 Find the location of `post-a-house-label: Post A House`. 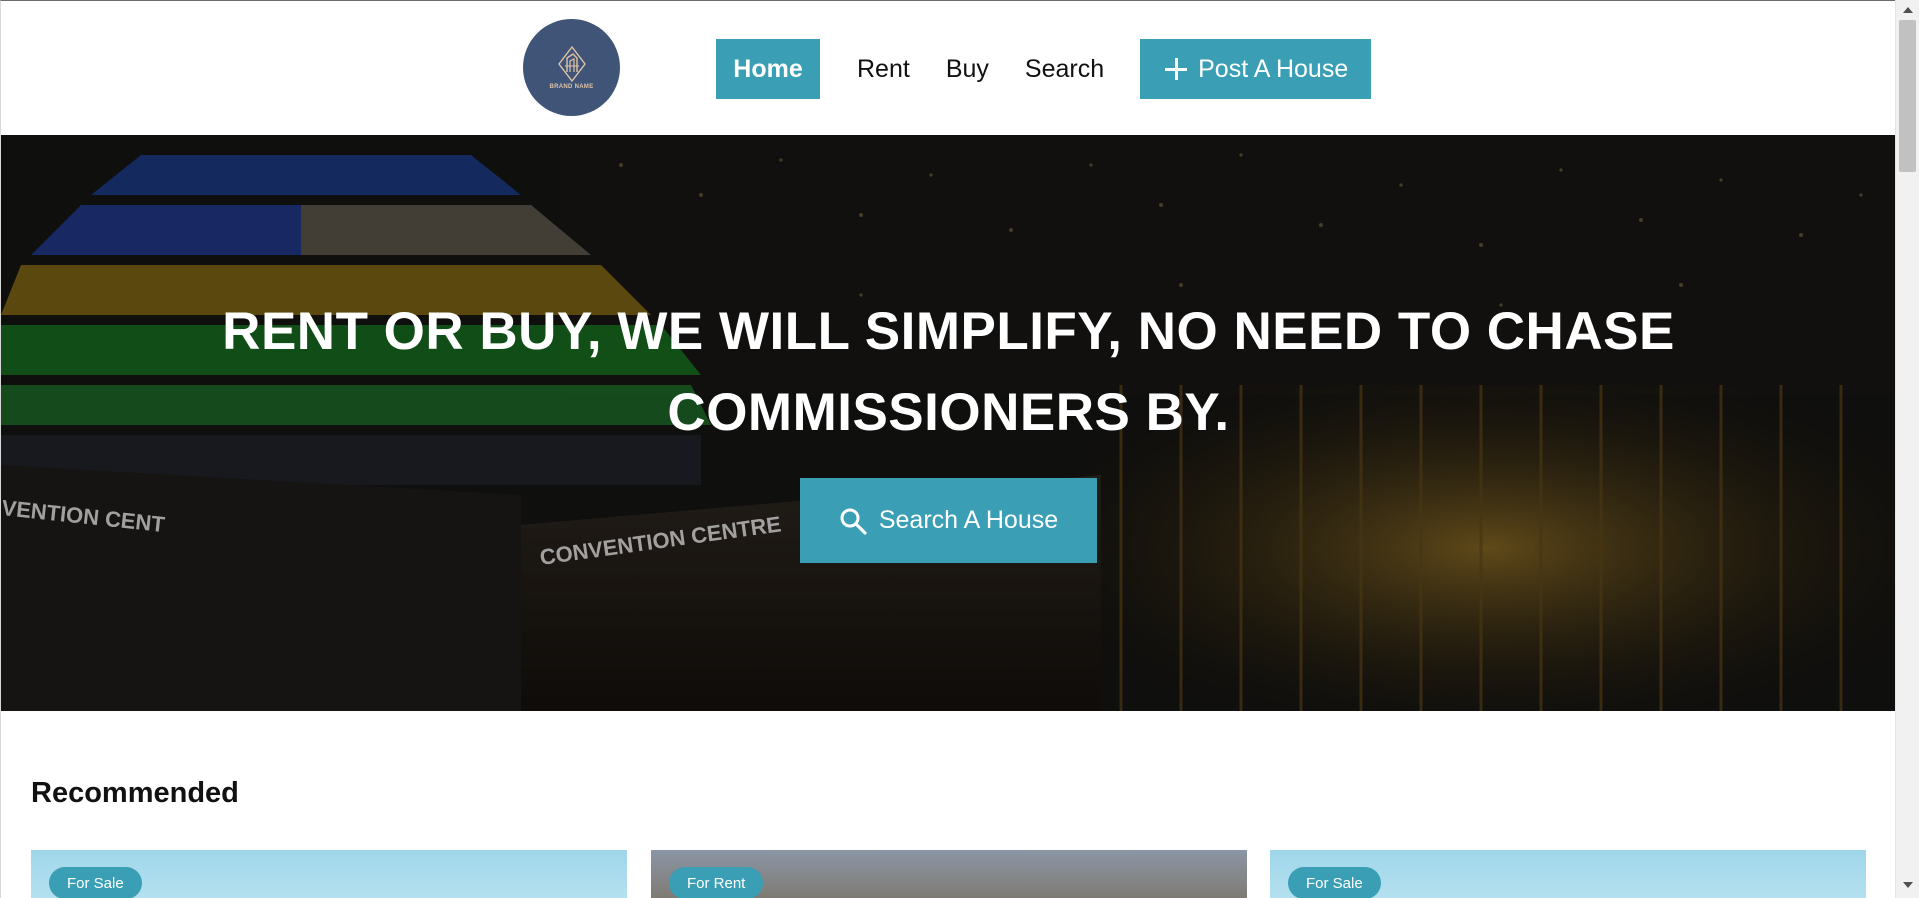

post-a-house-label: Post A House is located at coordinates (1273, 68).